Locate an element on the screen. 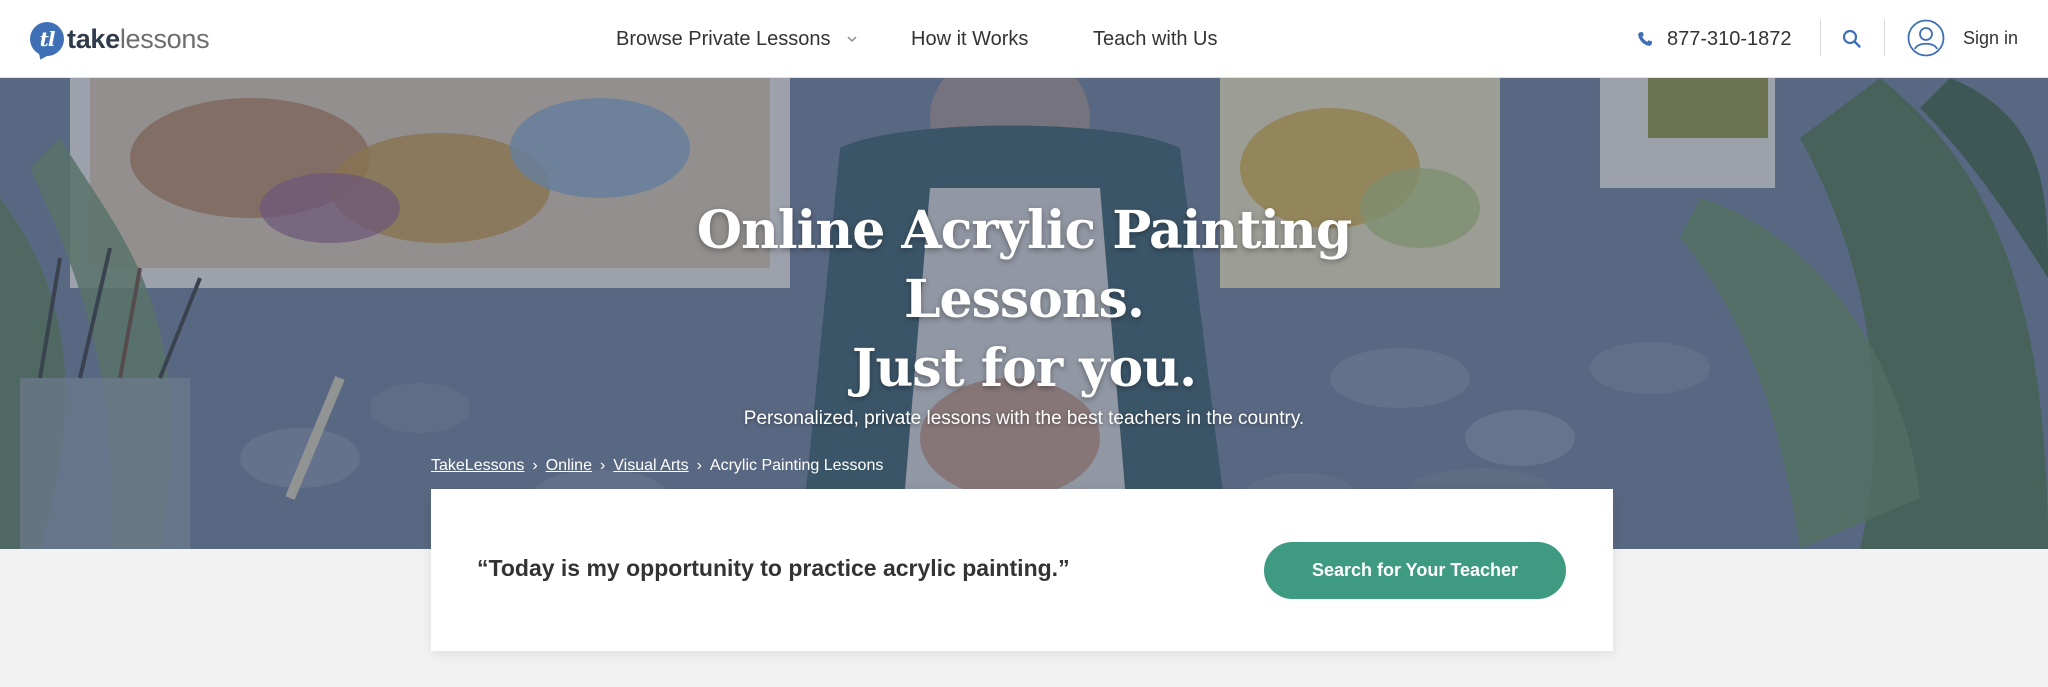 This screenshot has width=2048, height=687. sign-in-link: Sign in is located at coordinates (1962, 38).